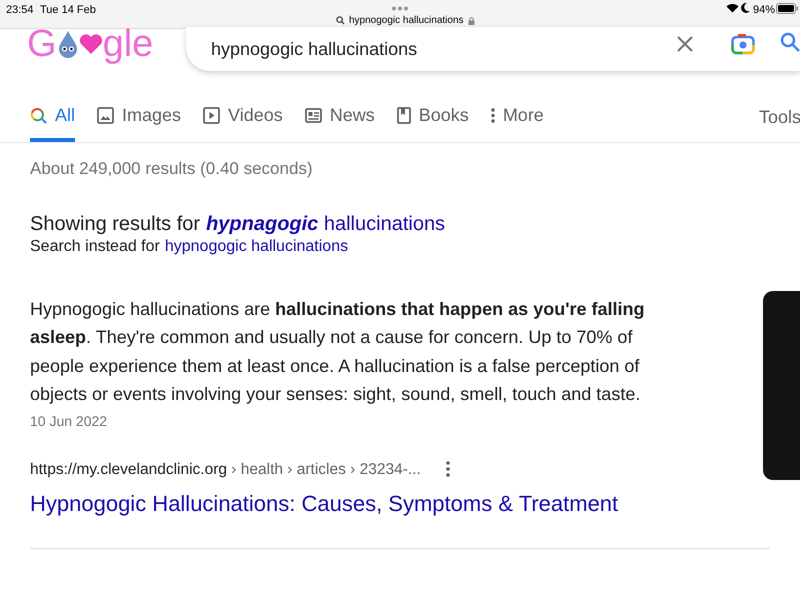  I want to click on result-stats: About 249,000 results (0.40 seconds), so click(172, 169).